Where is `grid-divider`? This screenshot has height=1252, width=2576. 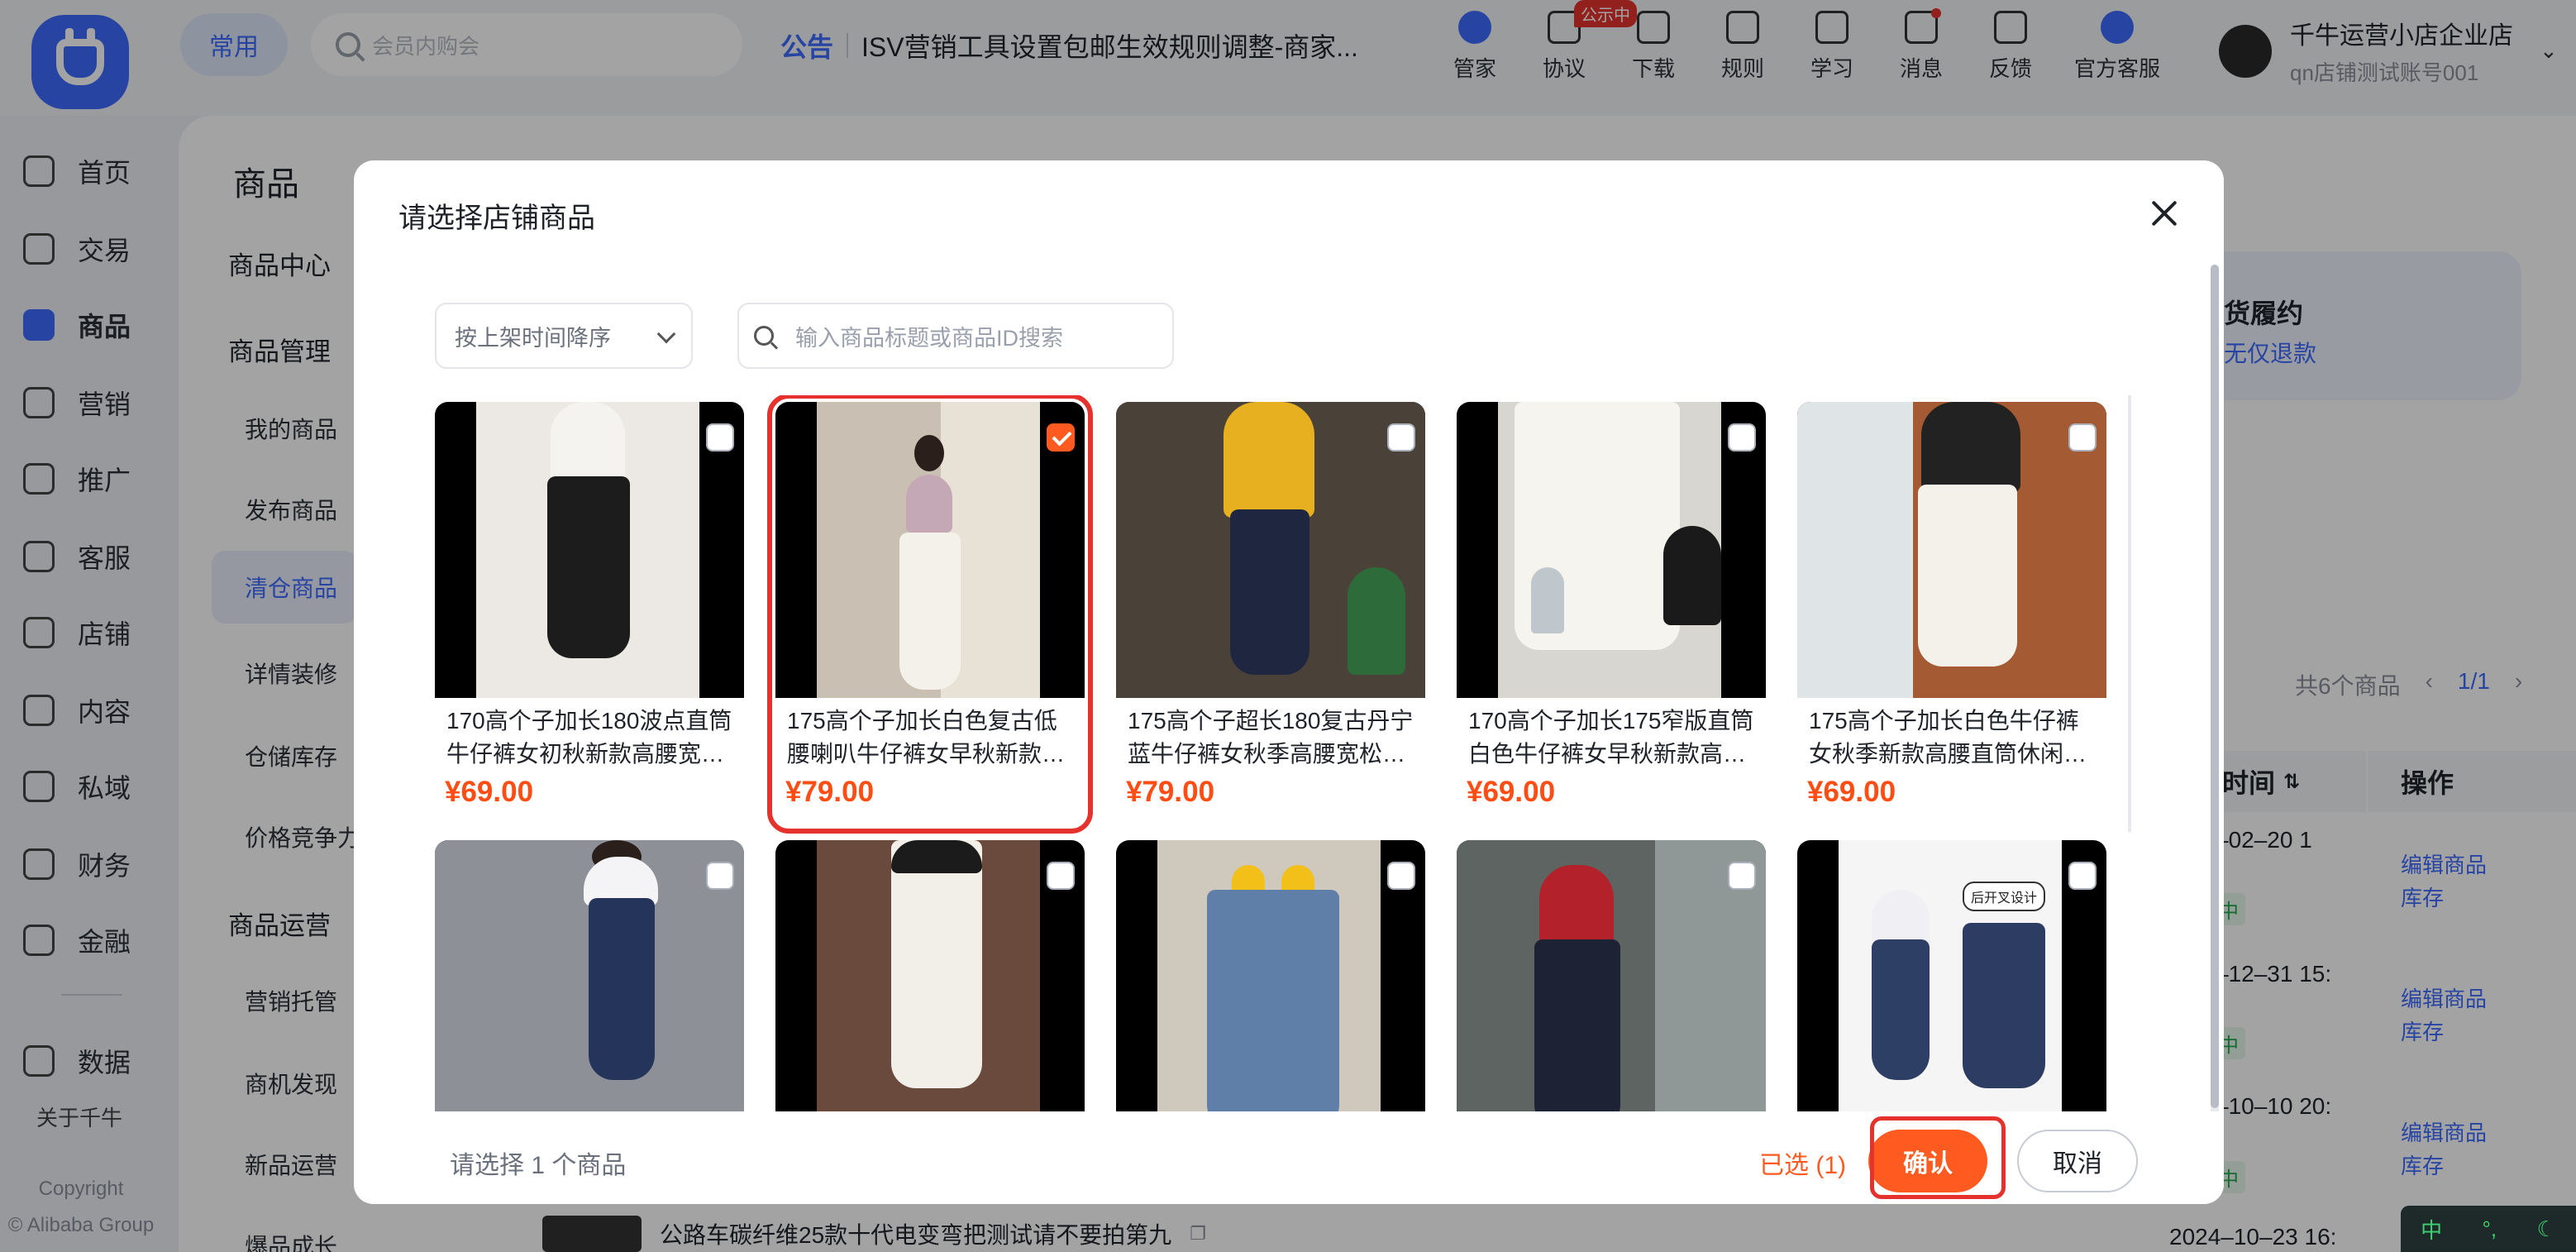 grid-divider is located at coordinates (2129, 614).